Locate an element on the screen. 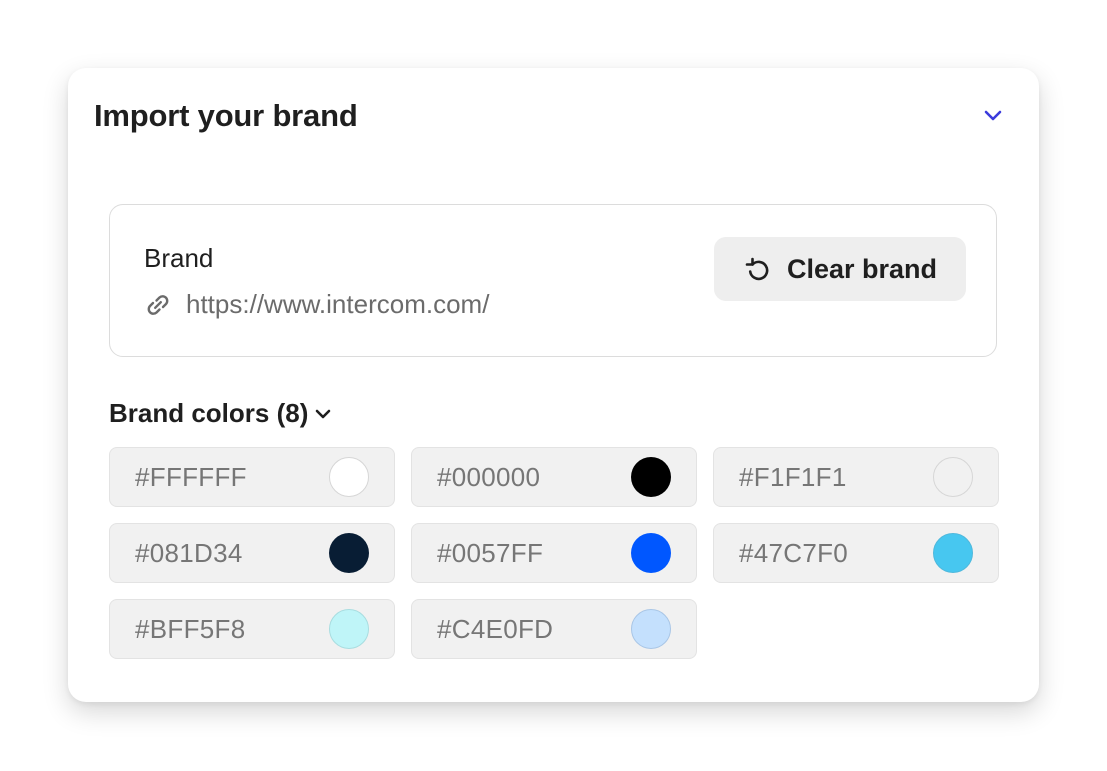 This screenshot has height=771, width=1107. clear-brand-label: Clear brand is located at coordinates (862, 268).